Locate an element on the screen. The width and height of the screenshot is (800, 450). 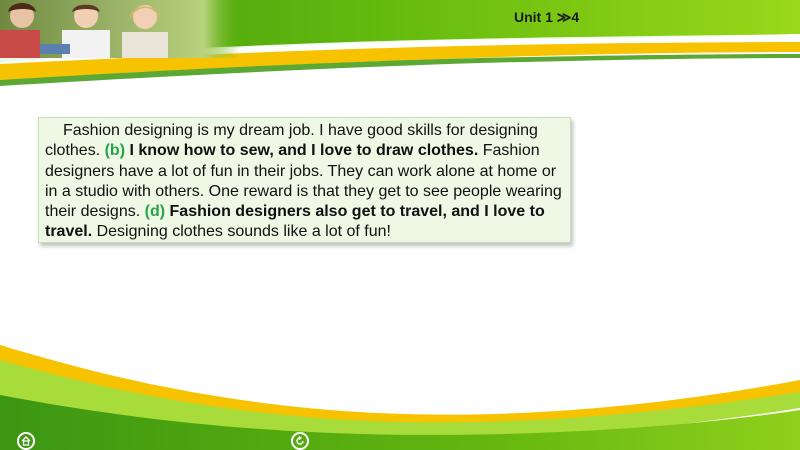
home-icon is located at coordinates (26, 441).